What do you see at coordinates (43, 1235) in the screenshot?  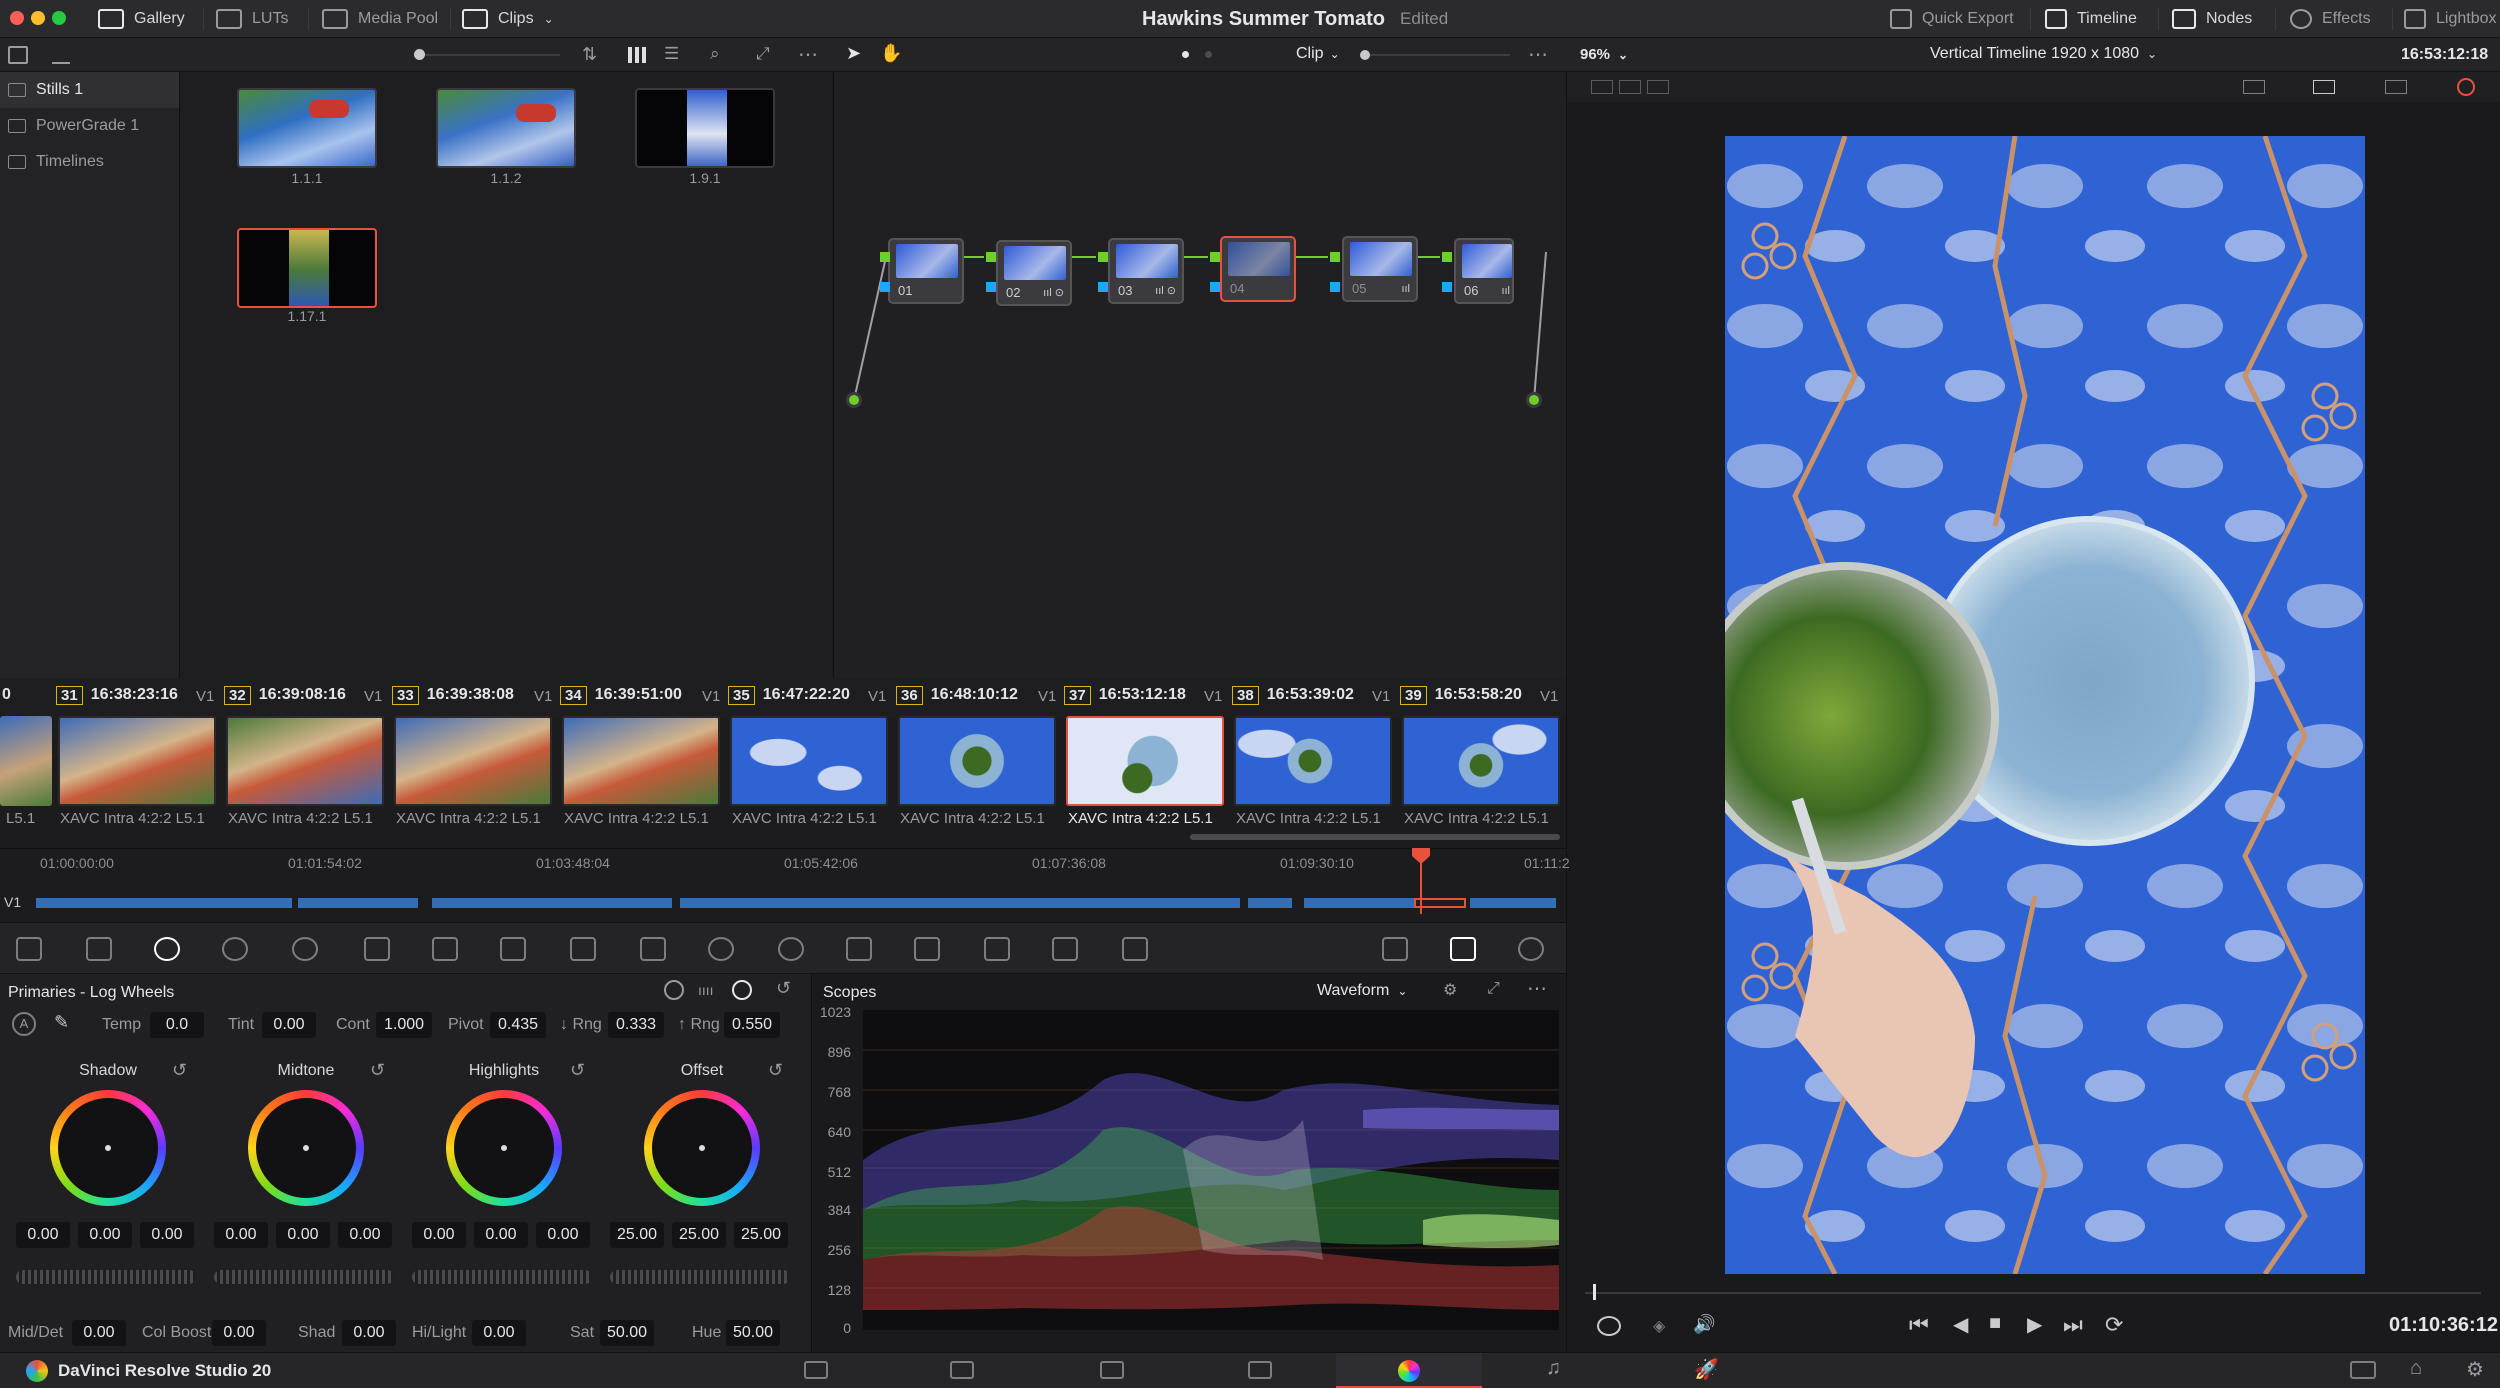 I see `shadow-y-value: 0.00` at bounding box center [43, 1235].